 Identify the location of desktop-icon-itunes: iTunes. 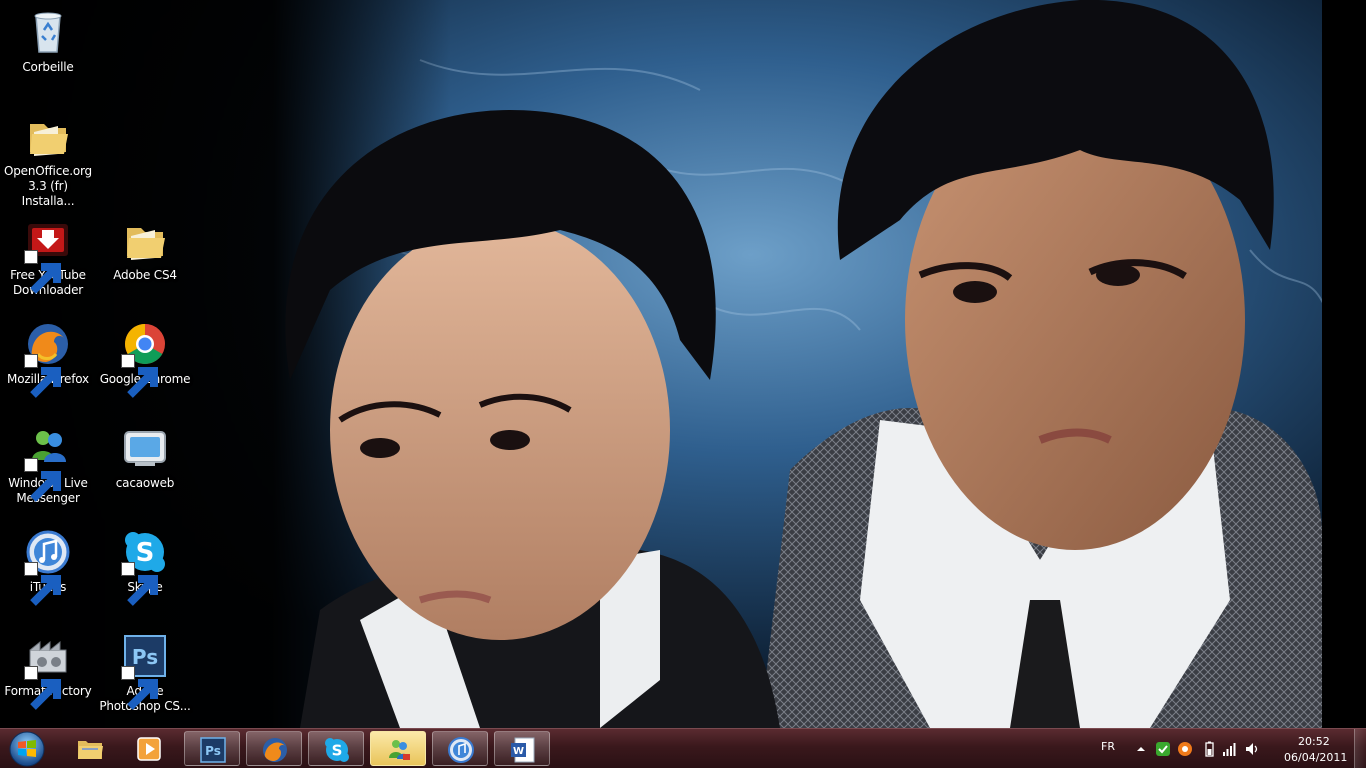
(48, 572).